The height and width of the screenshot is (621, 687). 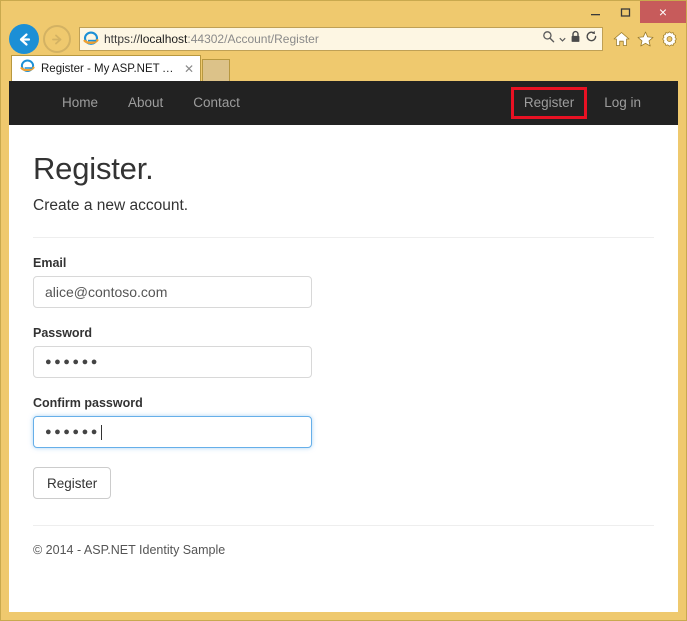 I want to click on nav-link-register: Register, so click(x=549, y=103).